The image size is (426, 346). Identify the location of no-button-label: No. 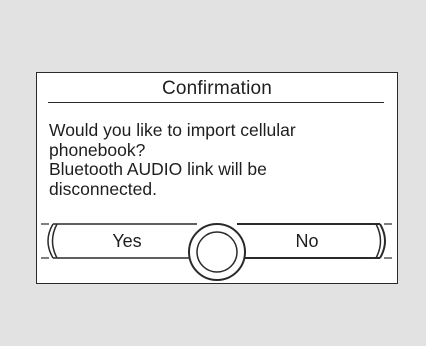
(307, 241).